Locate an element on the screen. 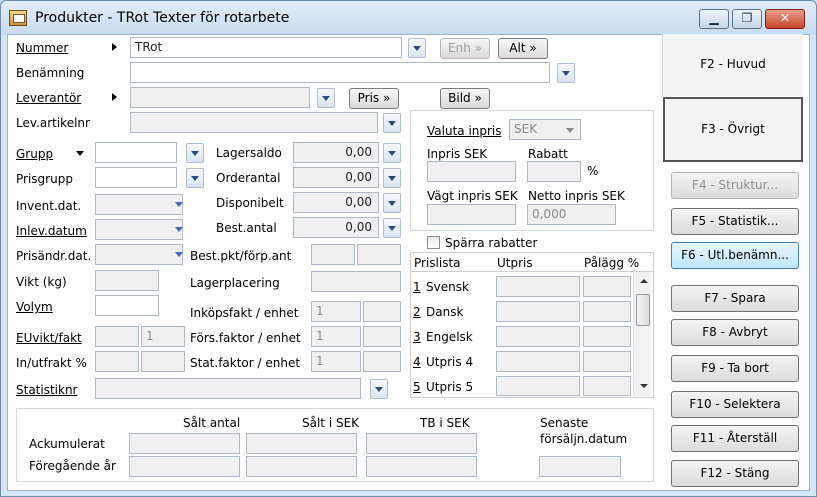 This screenshot has width=817, height=497. forsfaktor-unit-field is located at coordinates (382, 336).